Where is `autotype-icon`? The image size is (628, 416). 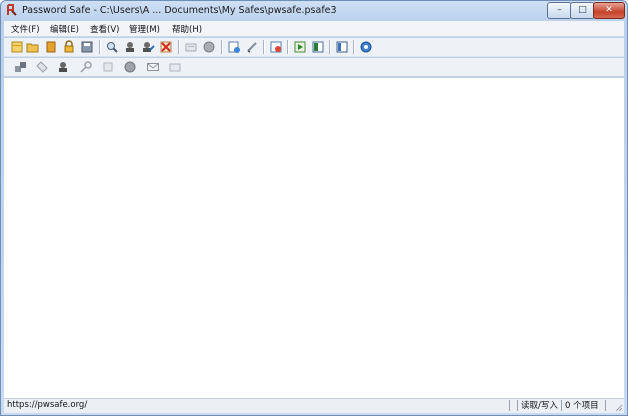 autotype-icon is located at coordinates (252, 47).